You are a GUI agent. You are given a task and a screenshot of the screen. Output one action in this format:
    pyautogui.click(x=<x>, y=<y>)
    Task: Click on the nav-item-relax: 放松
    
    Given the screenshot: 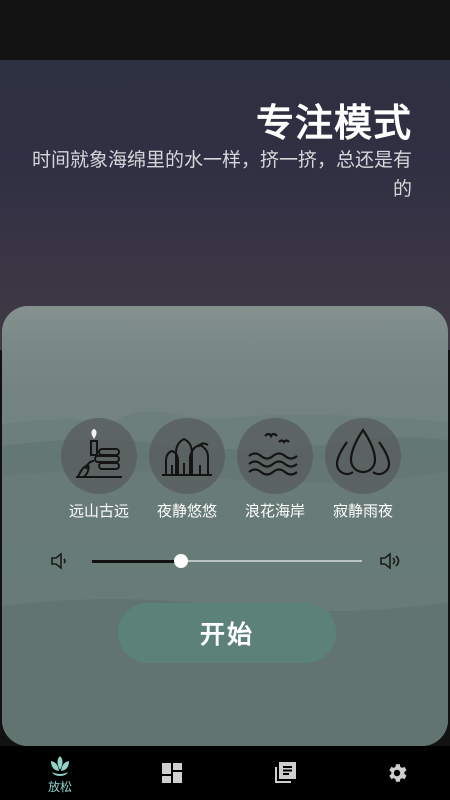 What is the action you would take?
    pyautogui.click(x=60, y=773)
    